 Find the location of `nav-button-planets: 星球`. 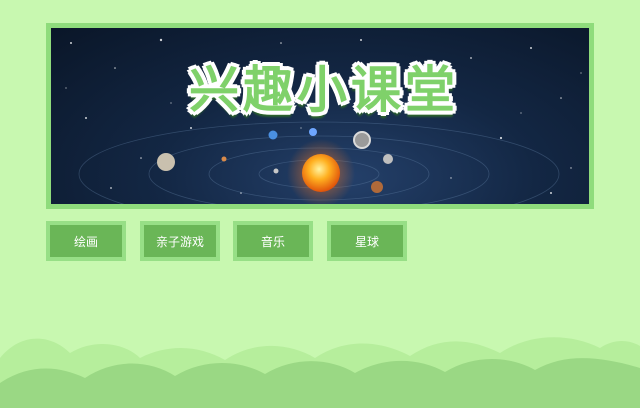

nav-button-planets: 星球 is located at coordinates (367, 241).